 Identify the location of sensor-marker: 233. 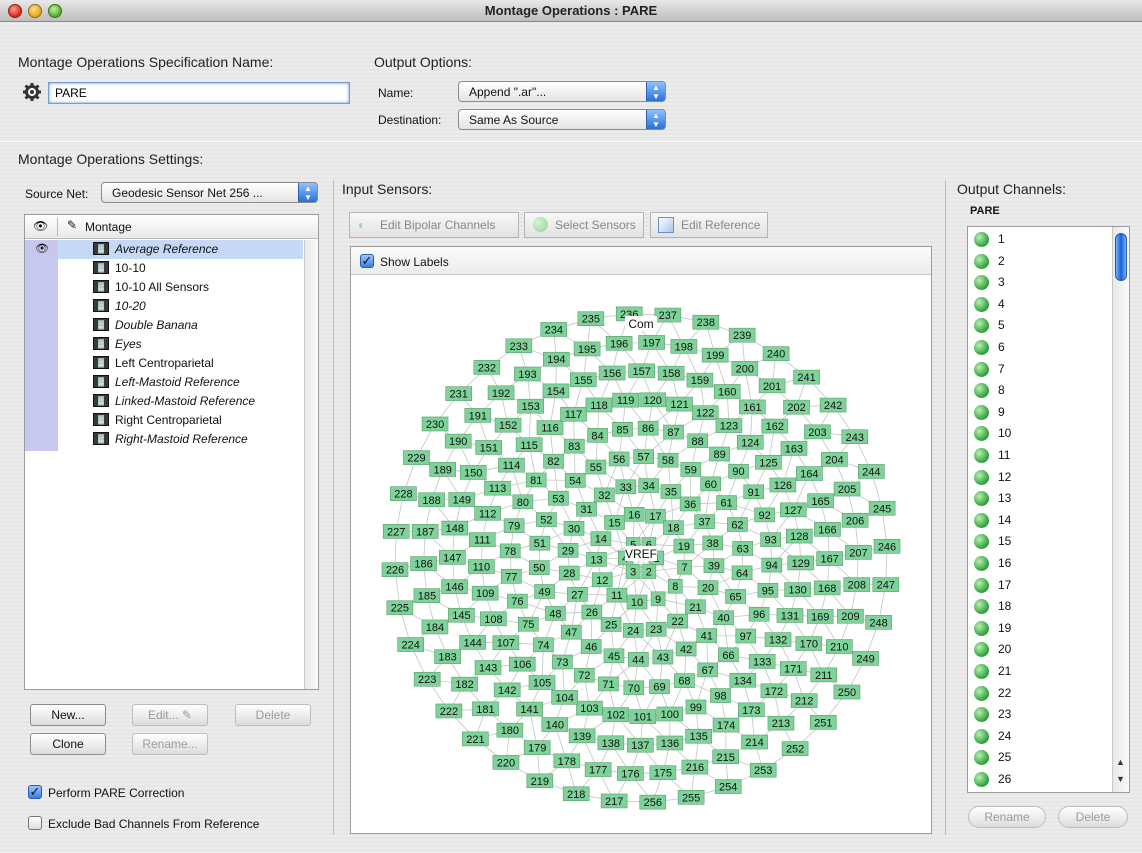
(519, 346).